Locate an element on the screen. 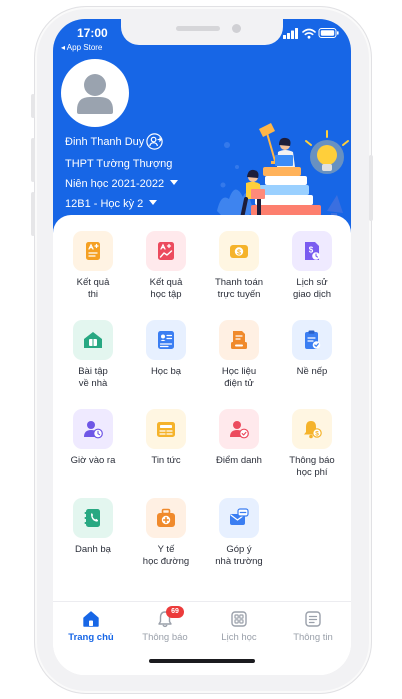 Image resolution: width=402 pixels, height=699 pixels. menu-attendance: Điểm danh is located at coordinates (239, 438).